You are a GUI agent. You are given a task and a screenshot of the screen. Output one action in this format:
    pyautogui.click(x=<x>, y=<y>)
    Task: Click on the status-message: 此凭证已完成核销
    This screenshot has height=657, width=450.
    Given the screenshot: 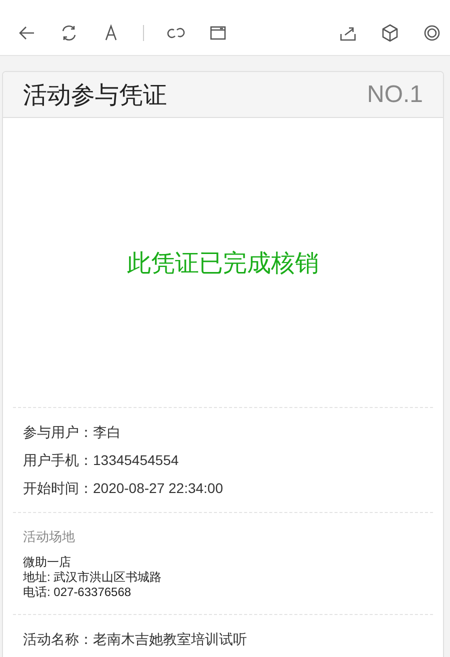 What is the action you would take?
    pyautogui.click(x=223, y=263)
    